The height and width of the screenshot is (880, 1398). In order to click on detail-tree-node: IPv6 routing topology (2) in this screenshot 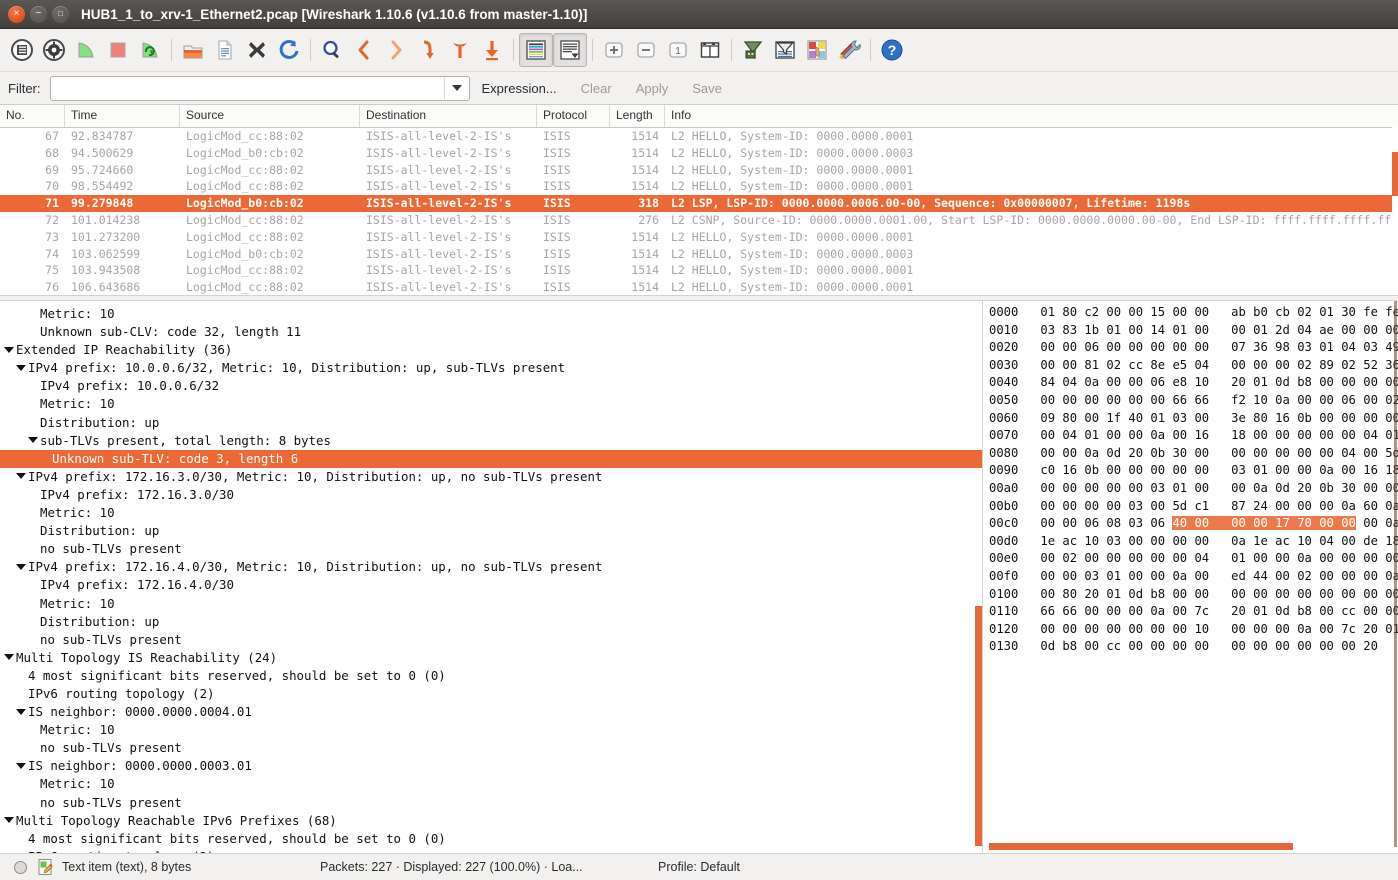, I will do `click(491, 850)`.